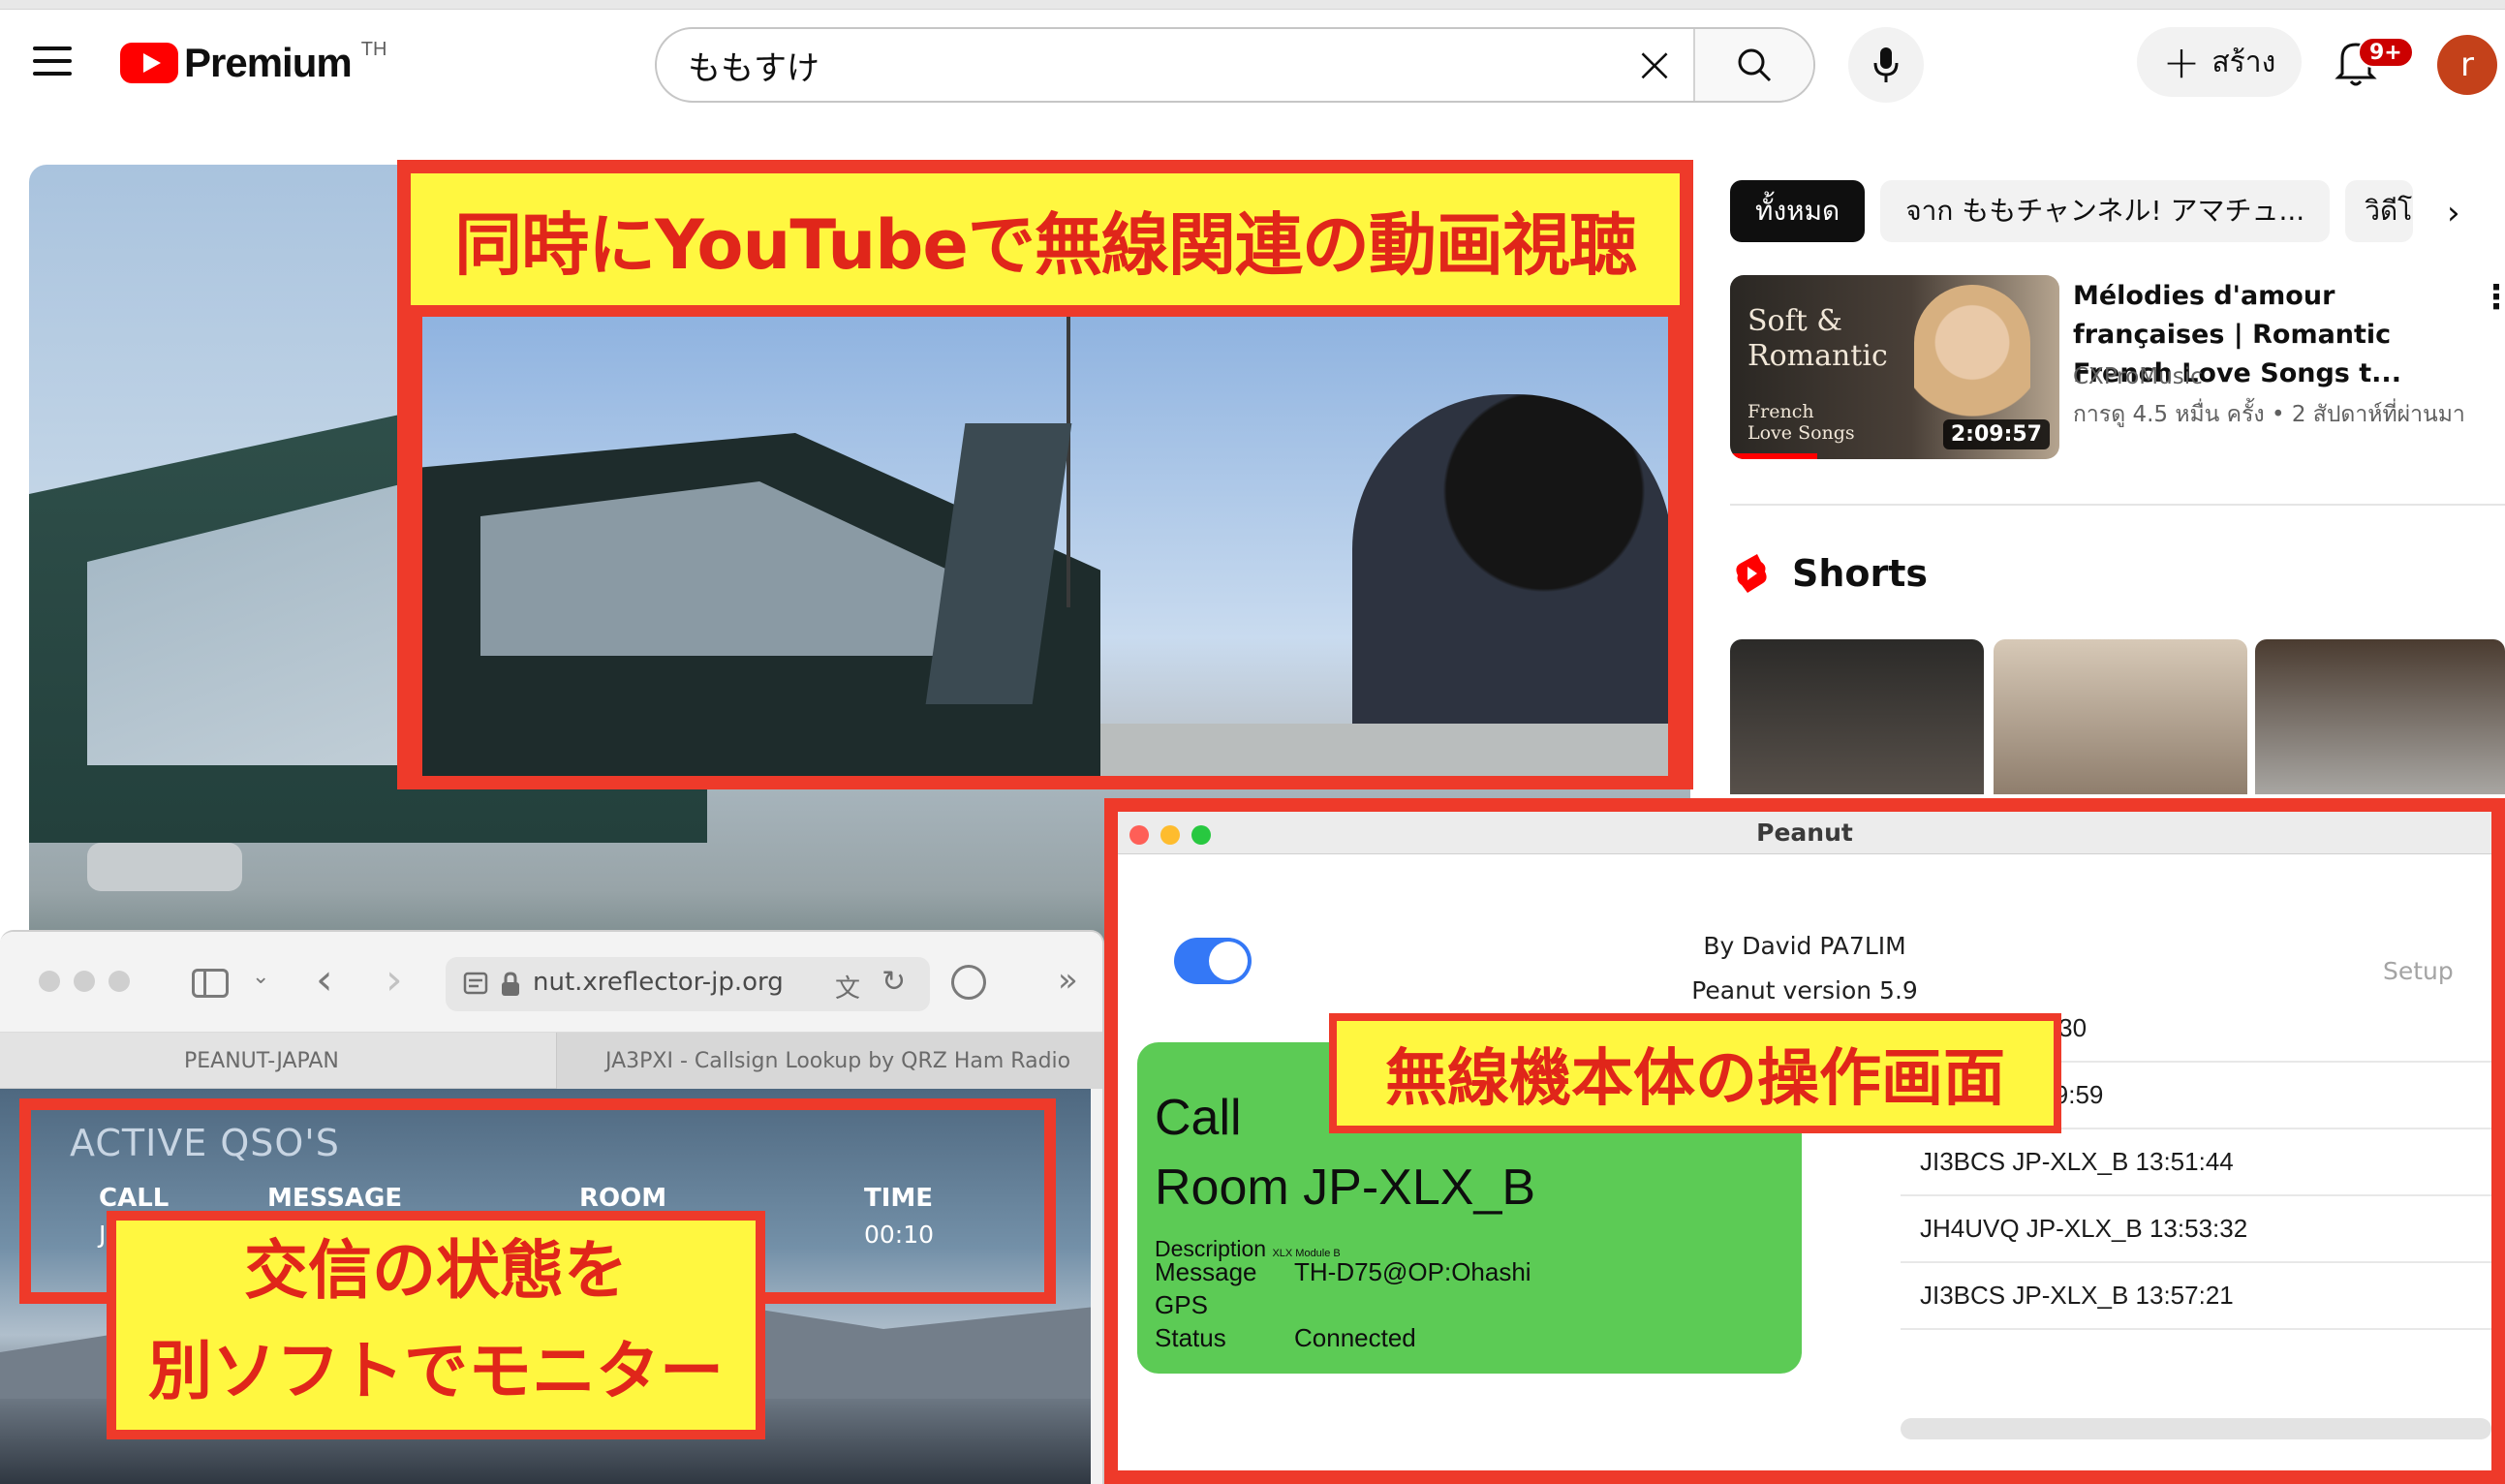 Image resolution: width=2505 pixels, height=1484 pixels. I want to click on hamburger-menu-icon, so click(52, 61).